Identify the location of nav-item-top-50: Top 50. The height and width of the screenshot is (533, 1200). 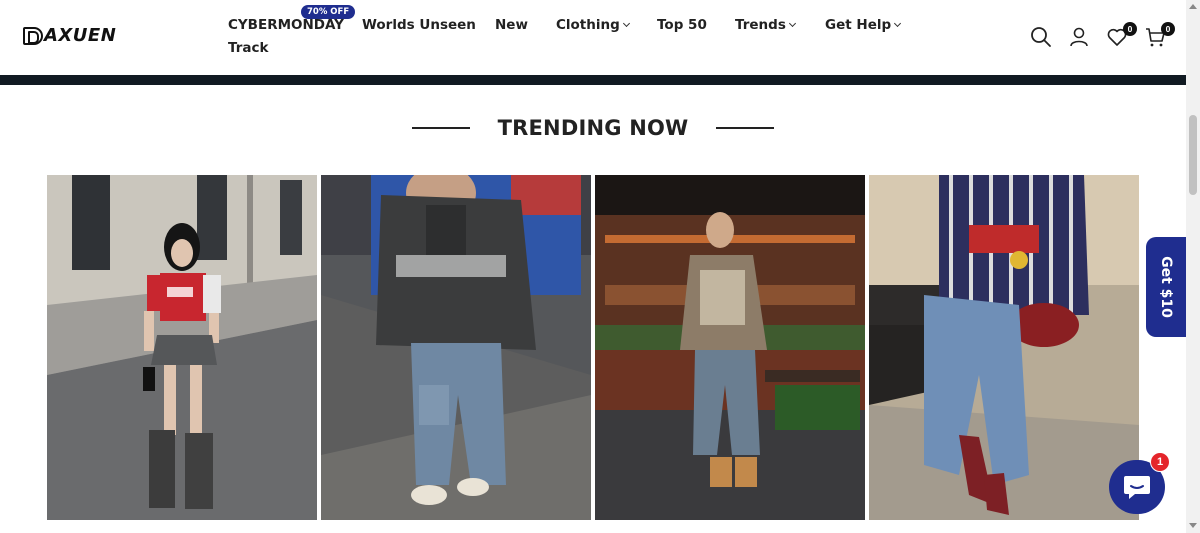
(682, 25).